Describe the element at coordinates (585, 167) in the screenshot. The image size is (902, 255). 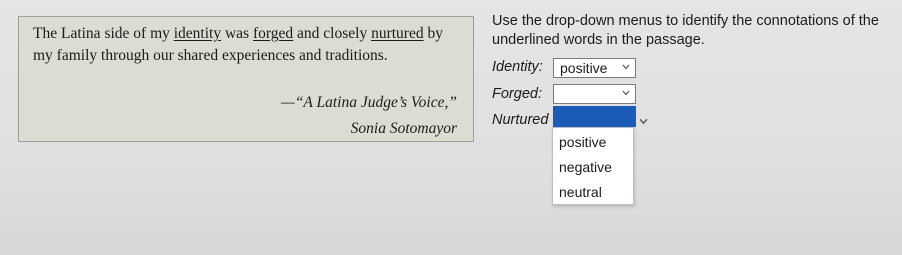
I see `dropdown-option-negative: negative` at that location.